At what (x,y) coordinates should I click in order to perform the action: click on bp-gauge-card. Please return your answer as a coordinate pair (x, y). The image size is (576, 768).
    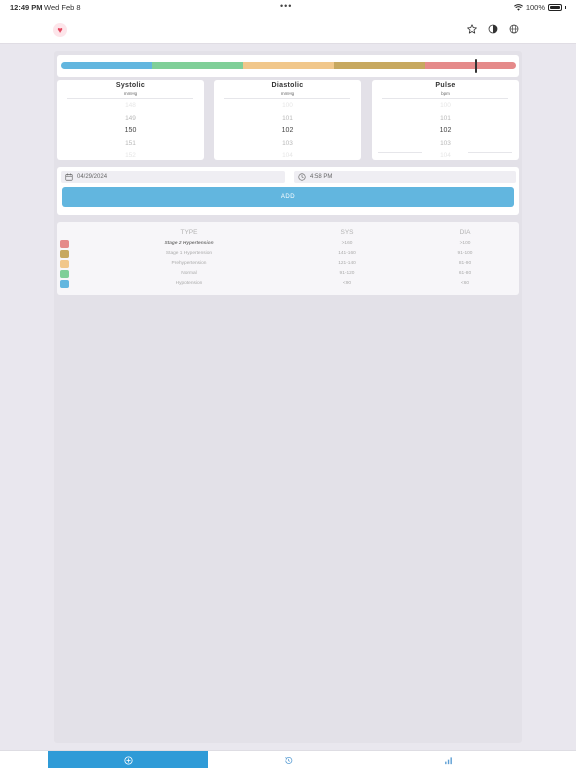
    Looking at the image, I should click on (288, 66).